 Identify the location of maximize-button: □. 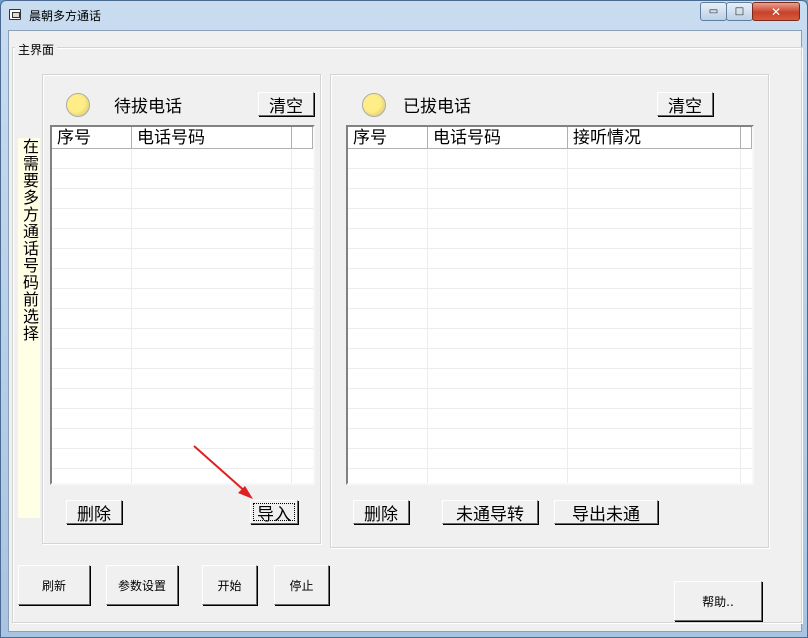
(739, 11).